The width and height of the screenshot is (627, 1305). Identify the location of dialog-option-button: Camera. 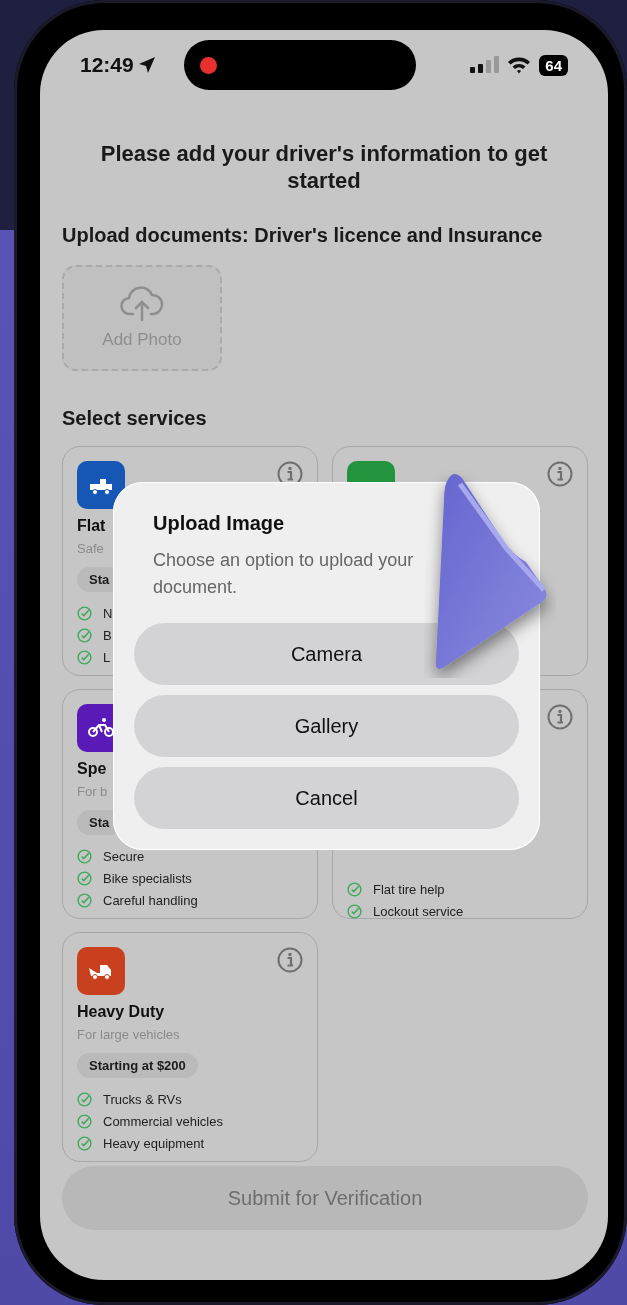
(326, 654).